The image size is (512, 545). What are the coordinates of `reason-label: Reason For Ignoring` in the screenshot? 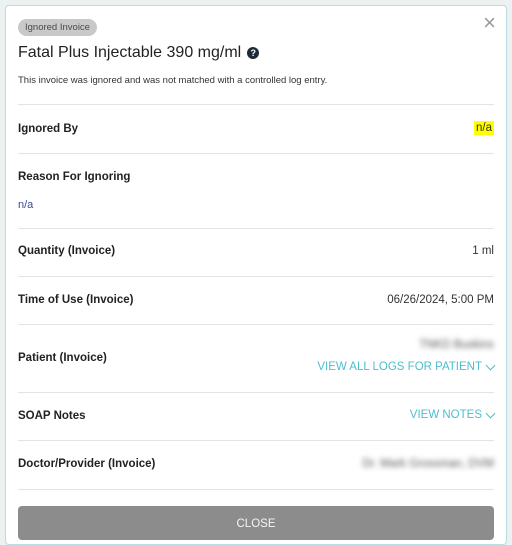 It's located at (74, 177).